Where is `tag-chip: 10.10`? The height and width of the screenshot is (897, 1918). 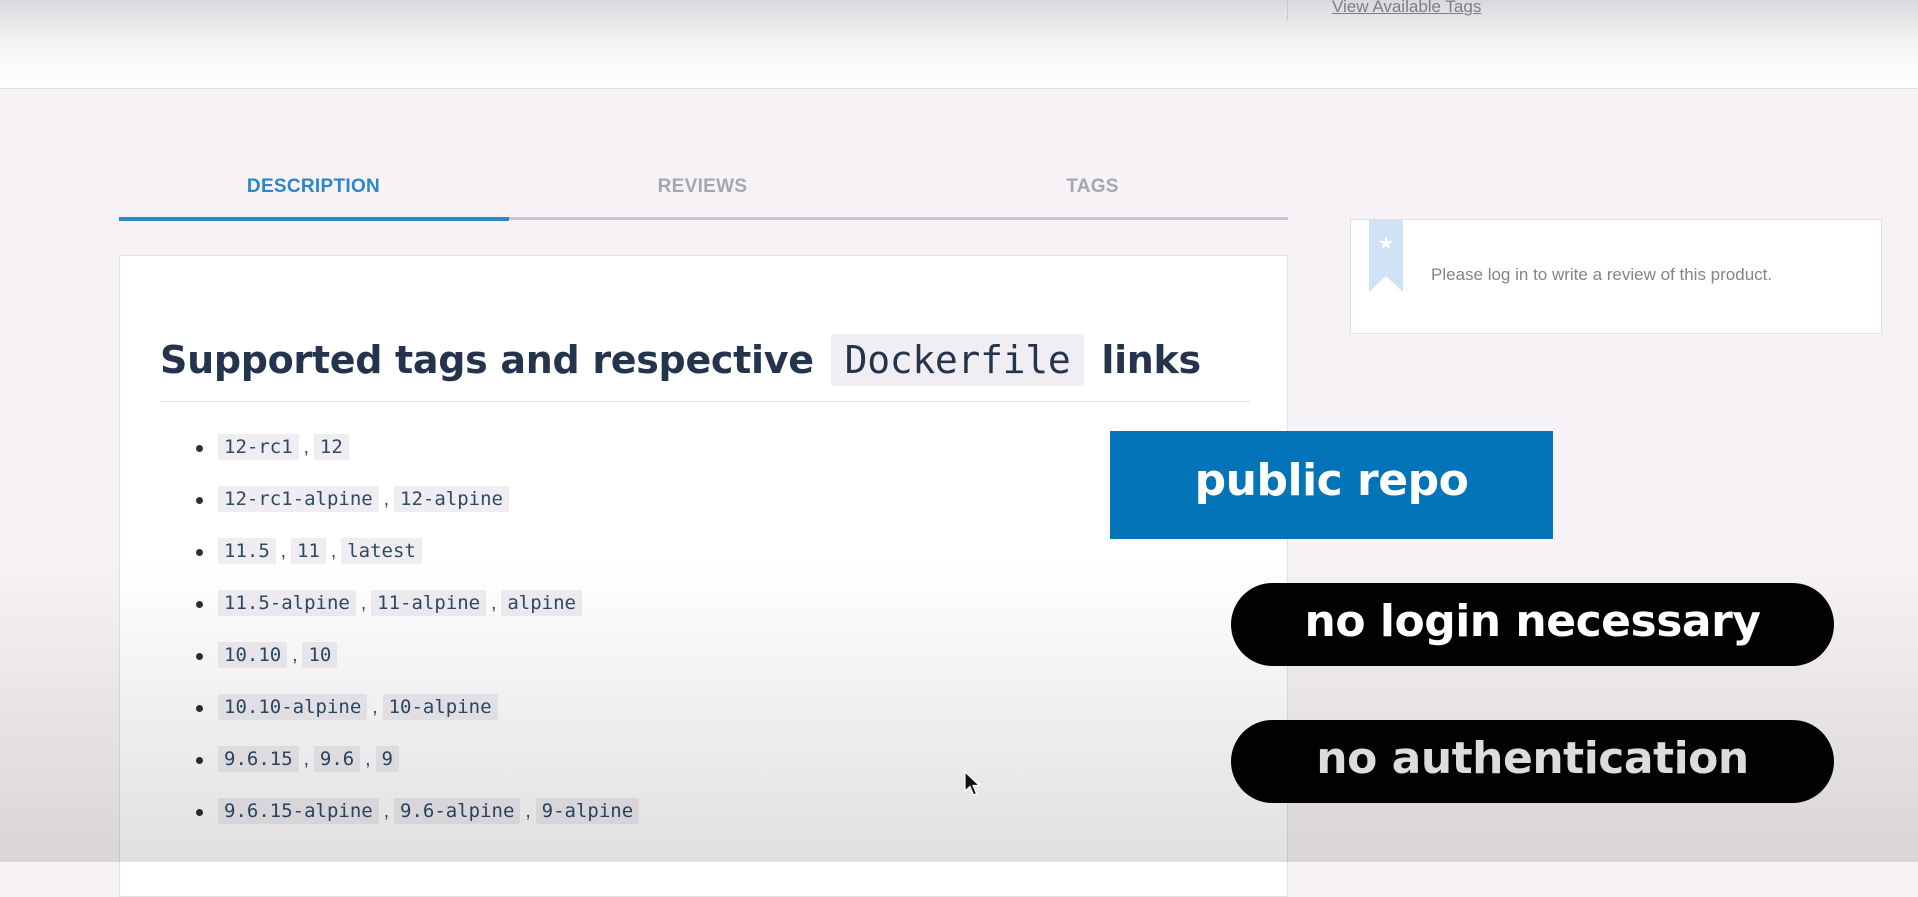 tag-chip: 10.10 is located at coordinates (253, 655).